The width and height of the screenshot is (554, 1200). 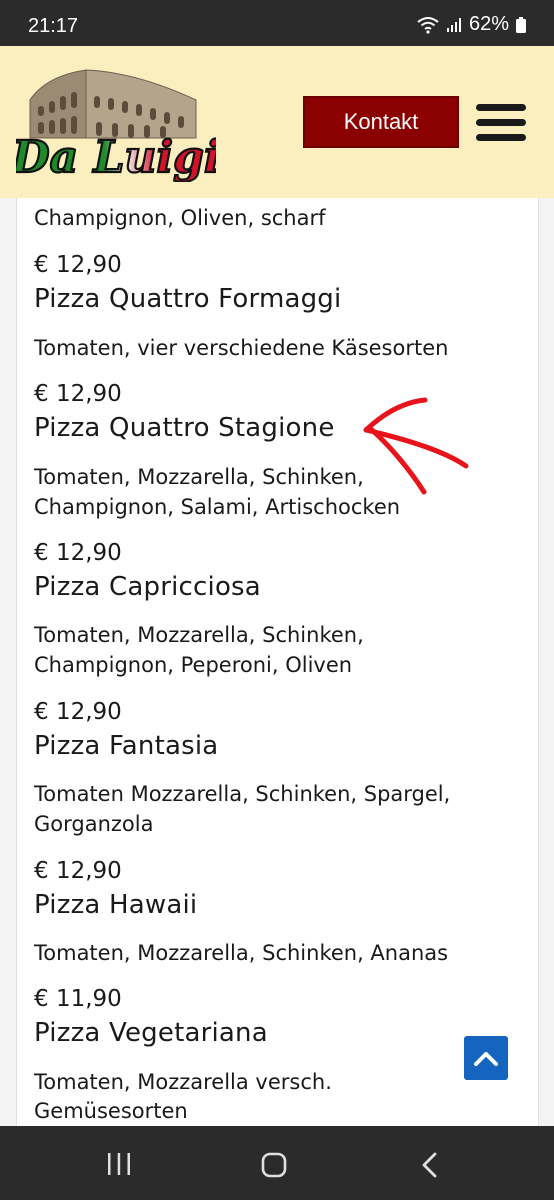 What do you see at coordinates (274, 1165) in the screenshot?
I see `home-icon` at bounding box center [274, 1165].